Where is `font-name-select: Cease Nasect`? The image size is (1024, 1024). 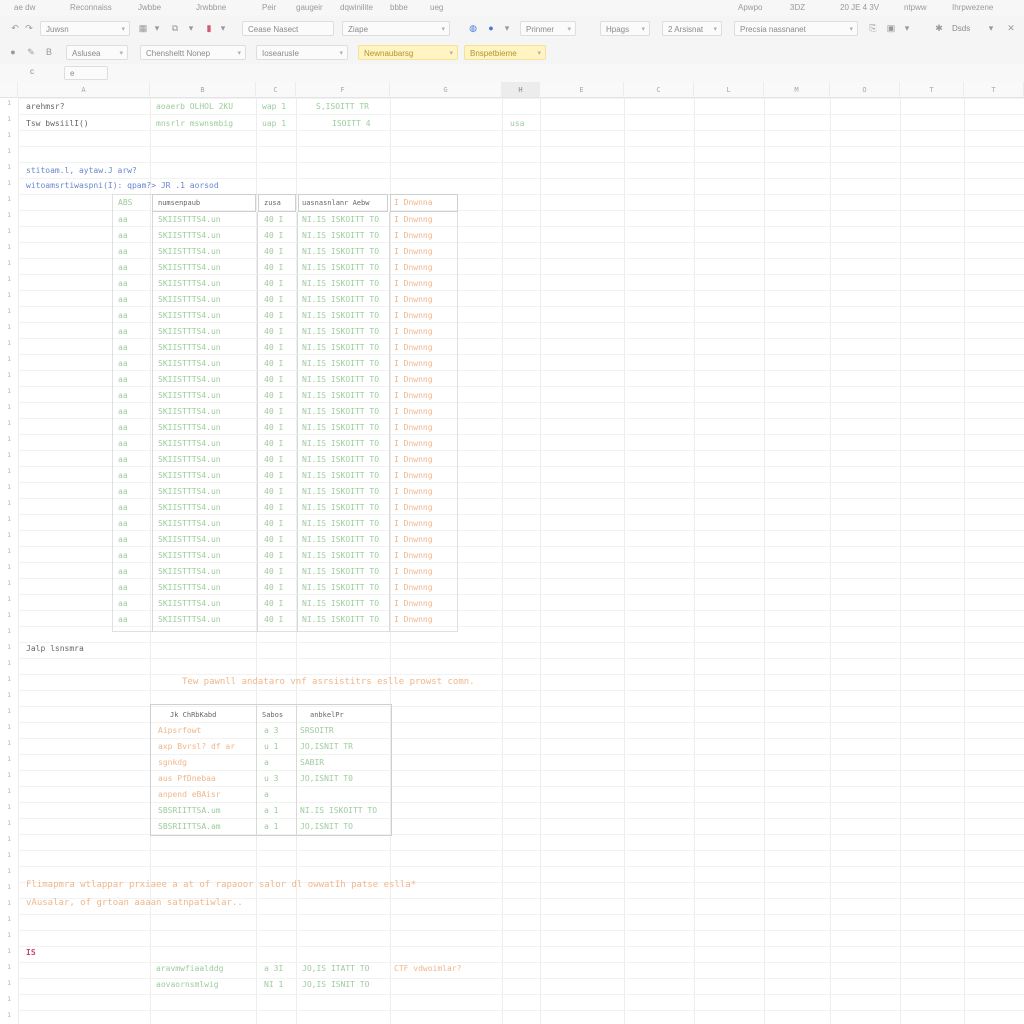 font-name-select: Cease Nasect is located at coordinates (288, 28).